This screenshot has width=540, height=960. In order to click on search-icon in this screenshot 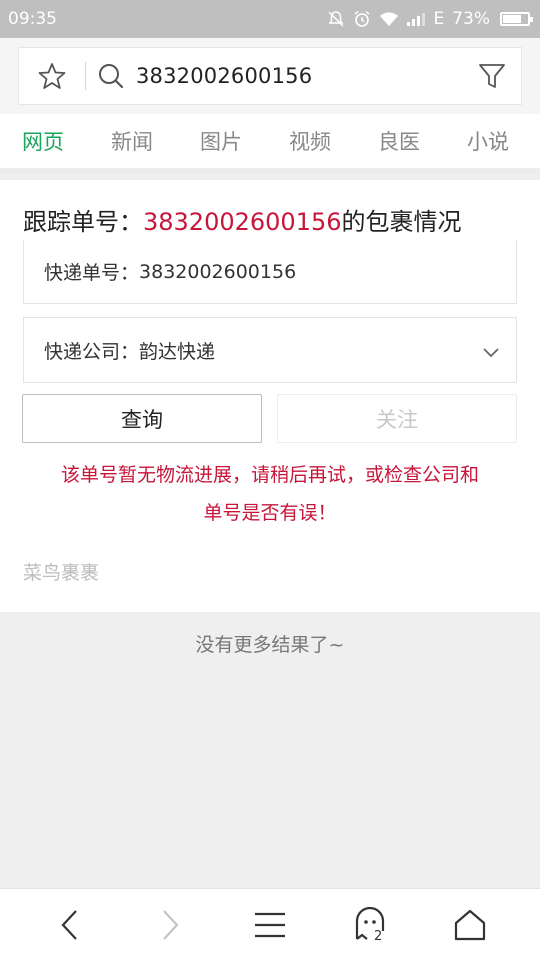, I will do `click(111, 76)`.